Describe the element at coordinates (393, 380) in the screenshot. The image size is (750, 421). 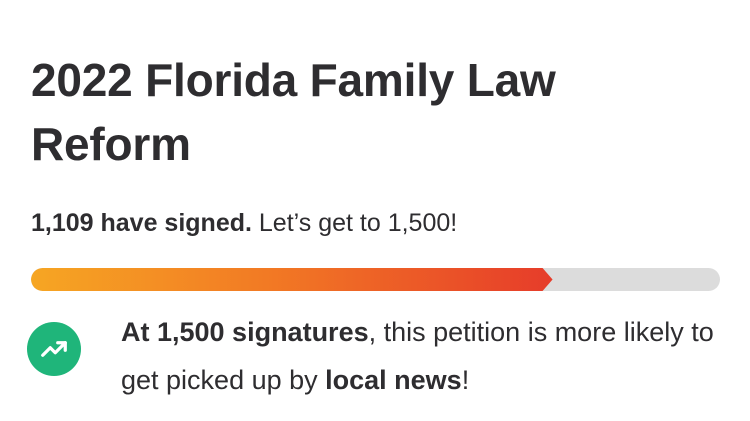
I see `milestone-bold-tail: local news` at that location.